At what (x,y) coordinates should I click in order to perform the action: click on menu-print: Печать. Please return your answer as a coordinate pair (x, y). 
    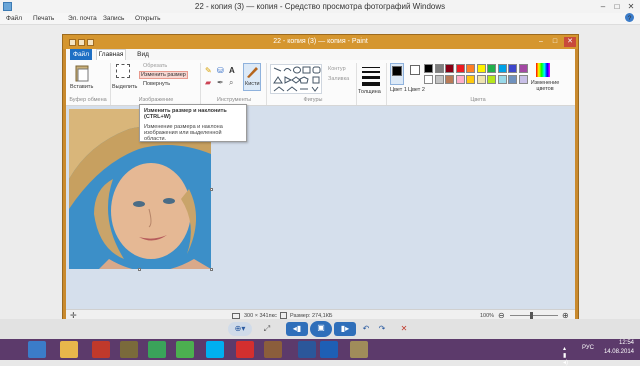
    Looking at the image, I should click on (43, 19).